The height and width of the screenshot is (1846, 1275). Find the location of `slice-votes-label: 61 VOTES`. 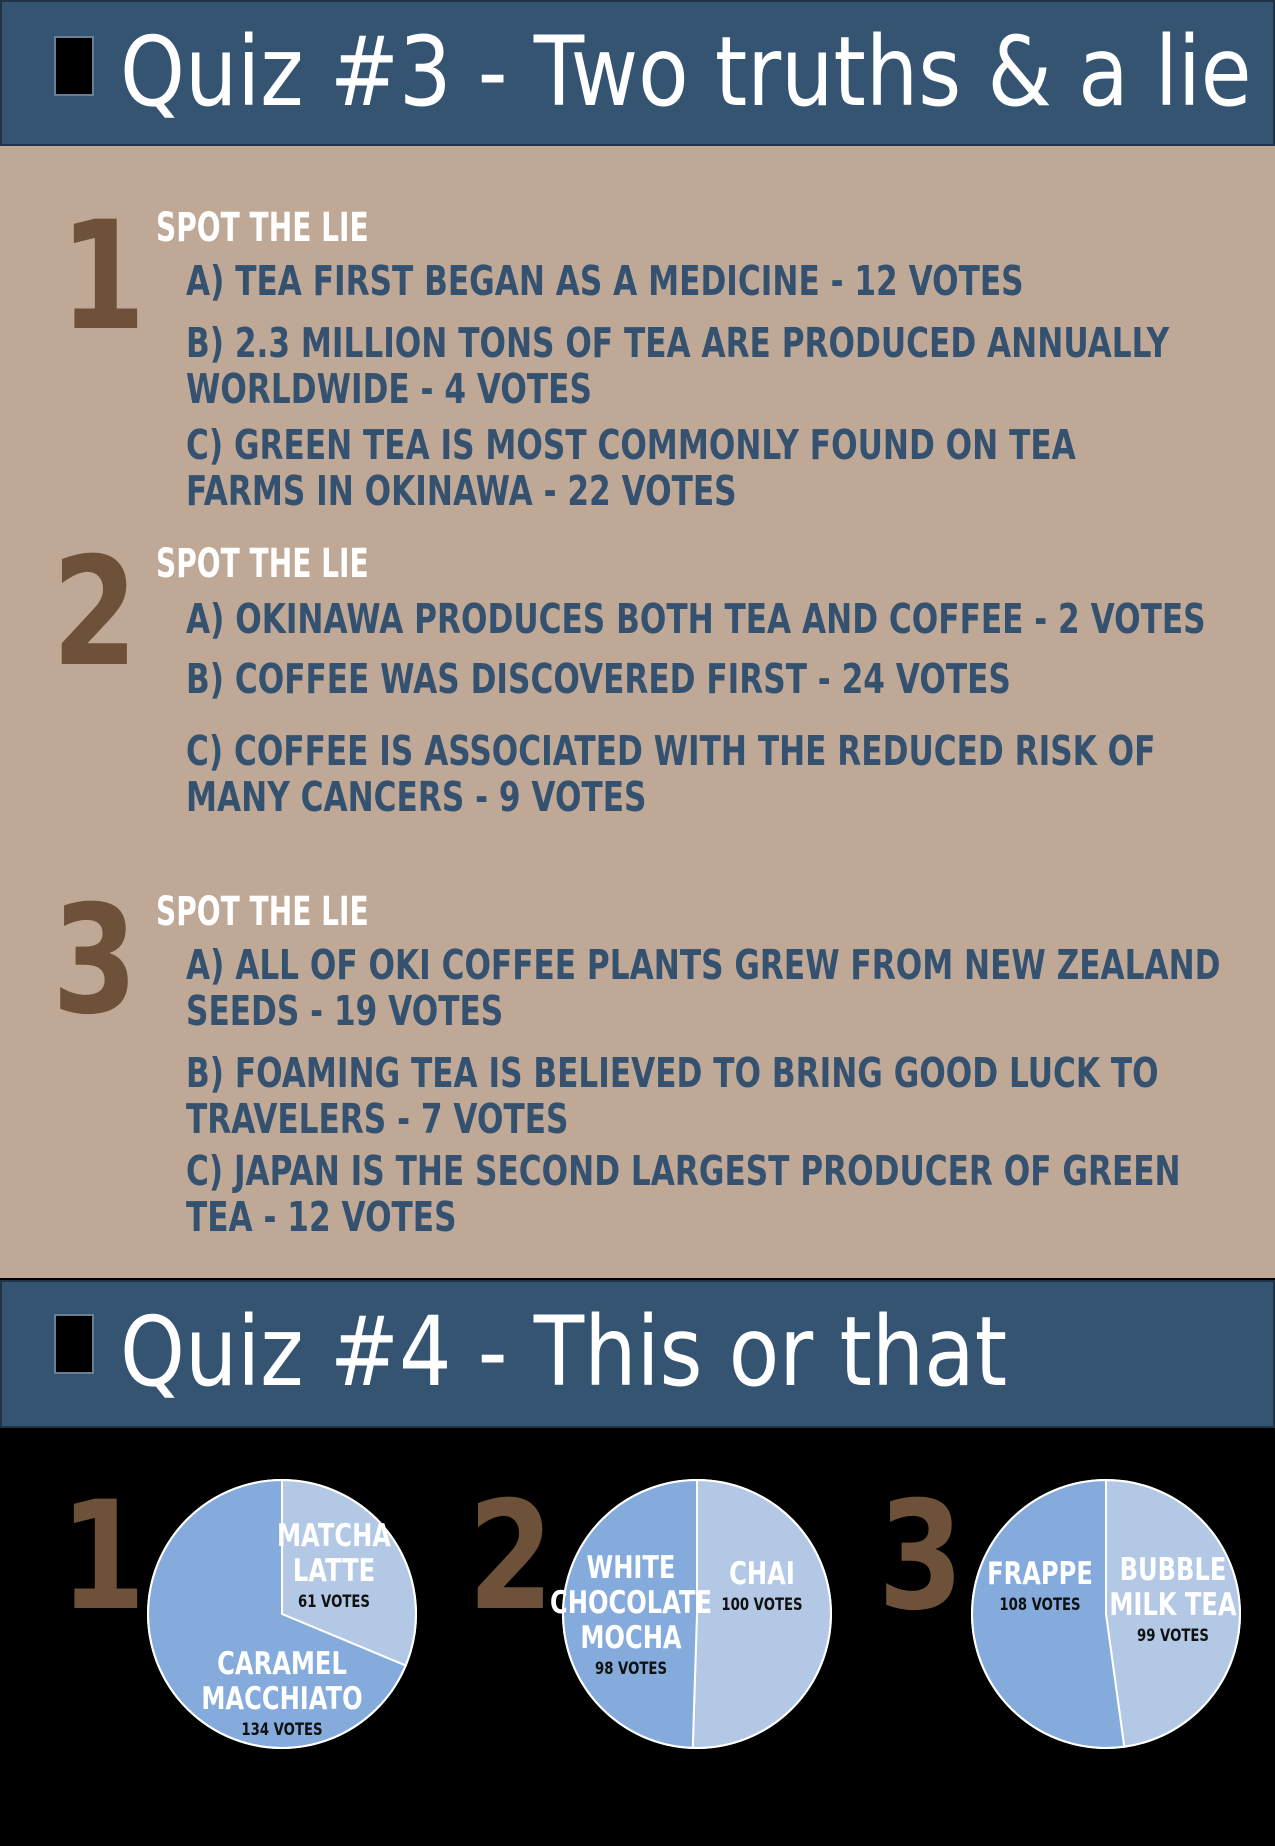

slice-votes-label: 61 VOTES is located at coordinates (334, 1601).